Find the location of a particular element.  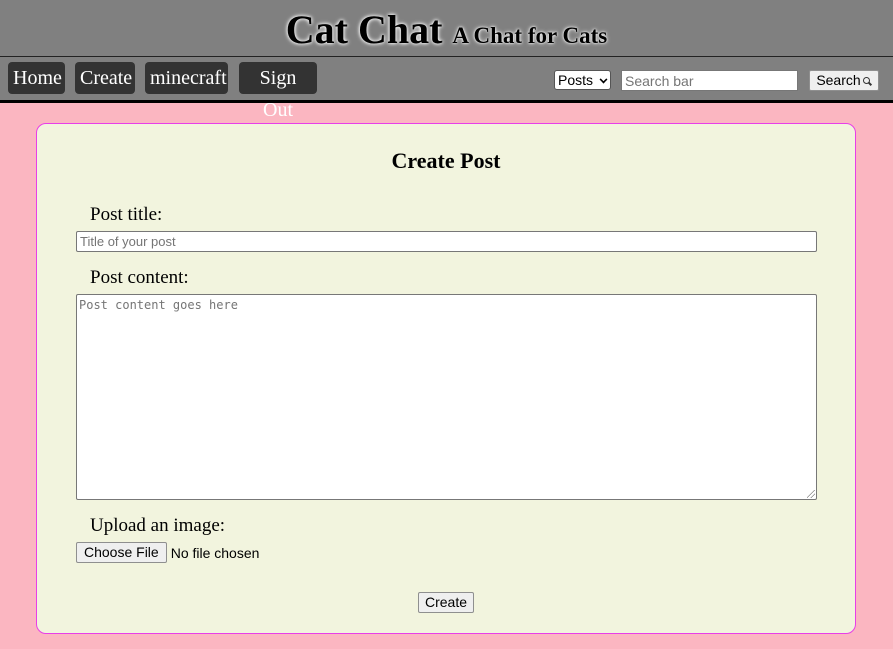

post-title-input is located at coordinates (446, 241).